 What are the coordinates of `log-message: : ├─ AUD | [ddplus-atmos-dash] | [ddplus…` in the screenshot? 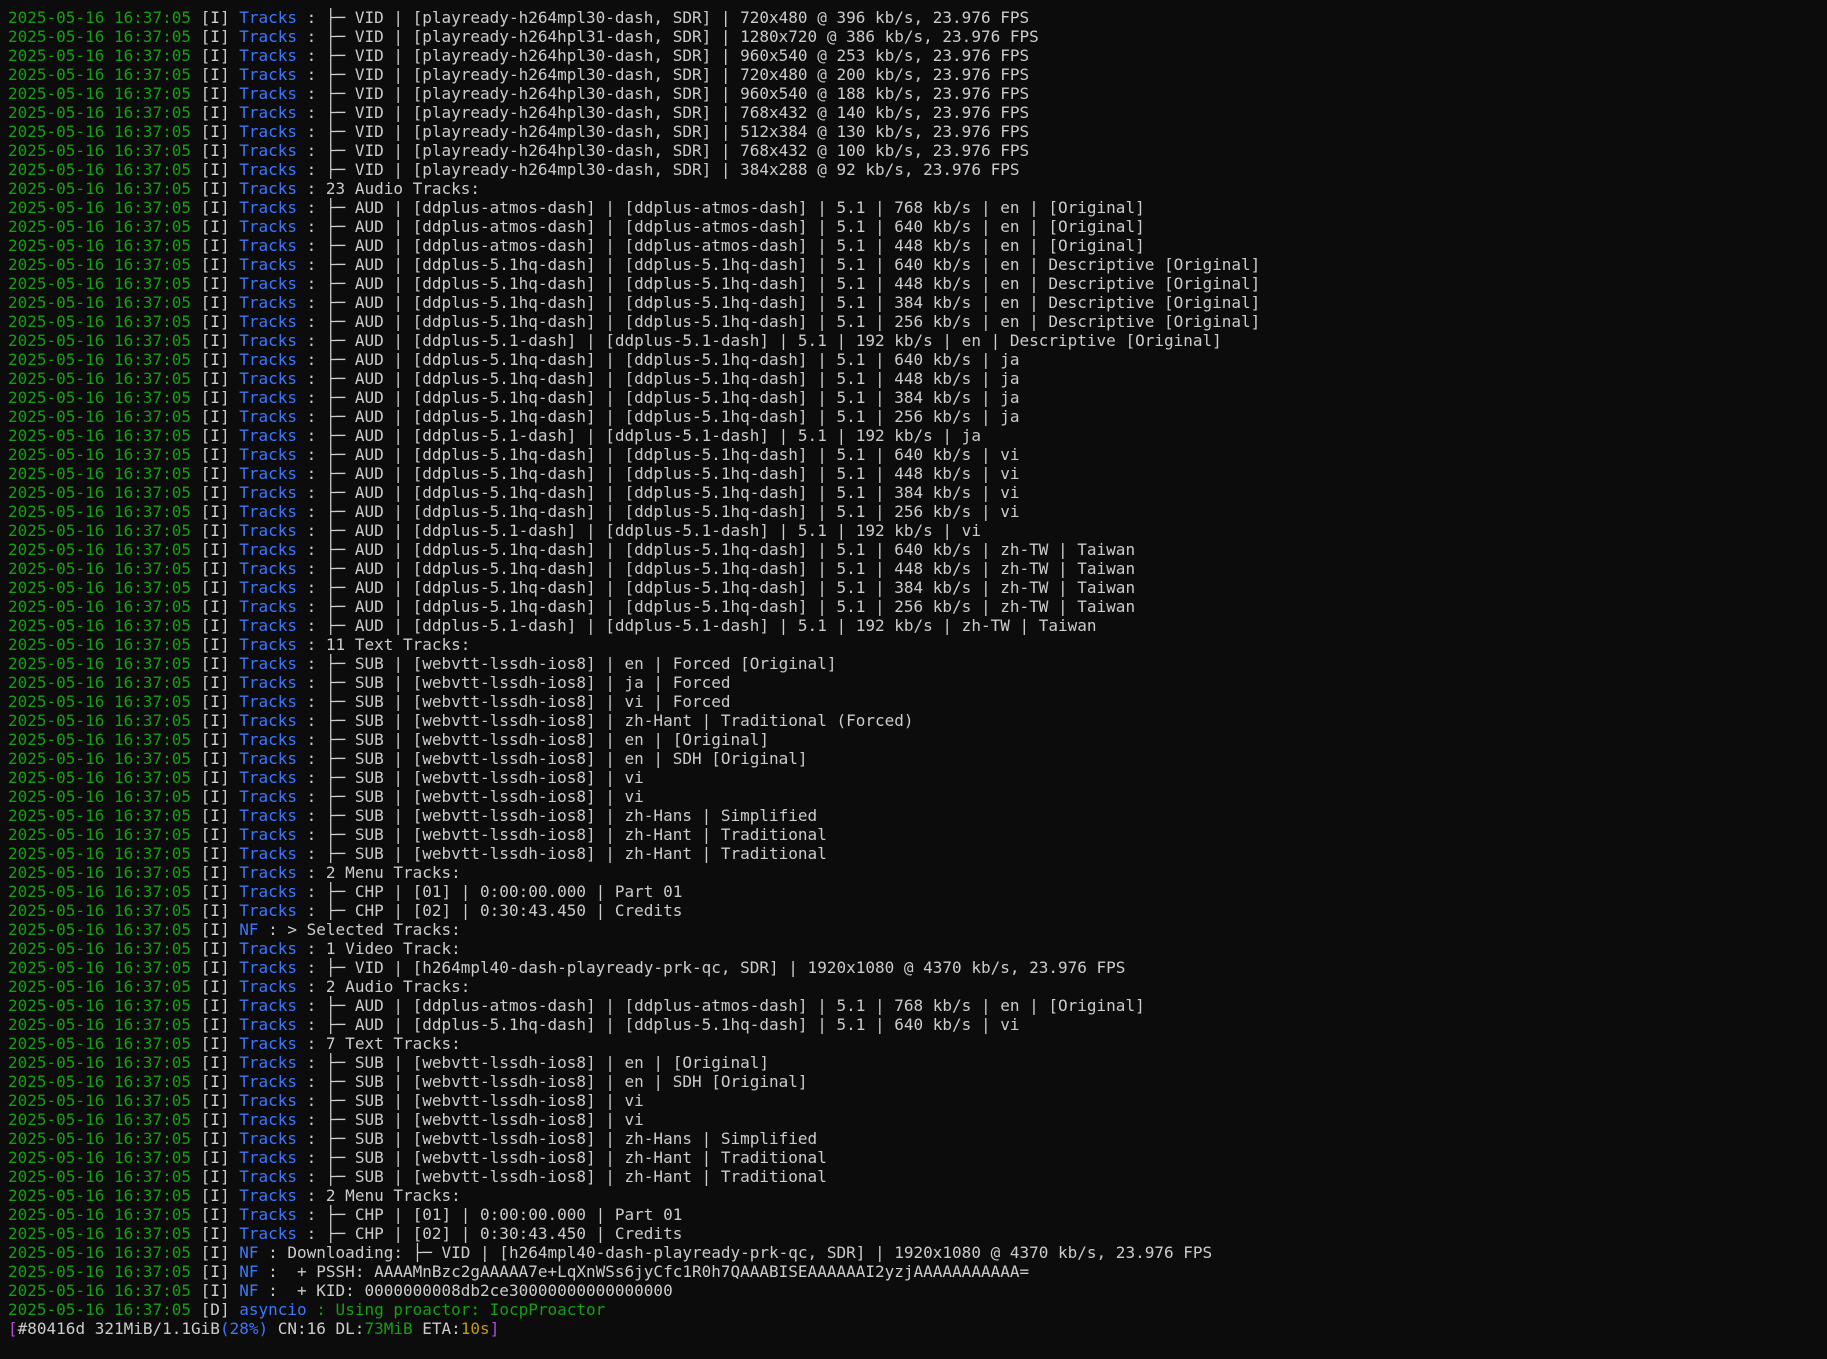 It's located at (721, 207).